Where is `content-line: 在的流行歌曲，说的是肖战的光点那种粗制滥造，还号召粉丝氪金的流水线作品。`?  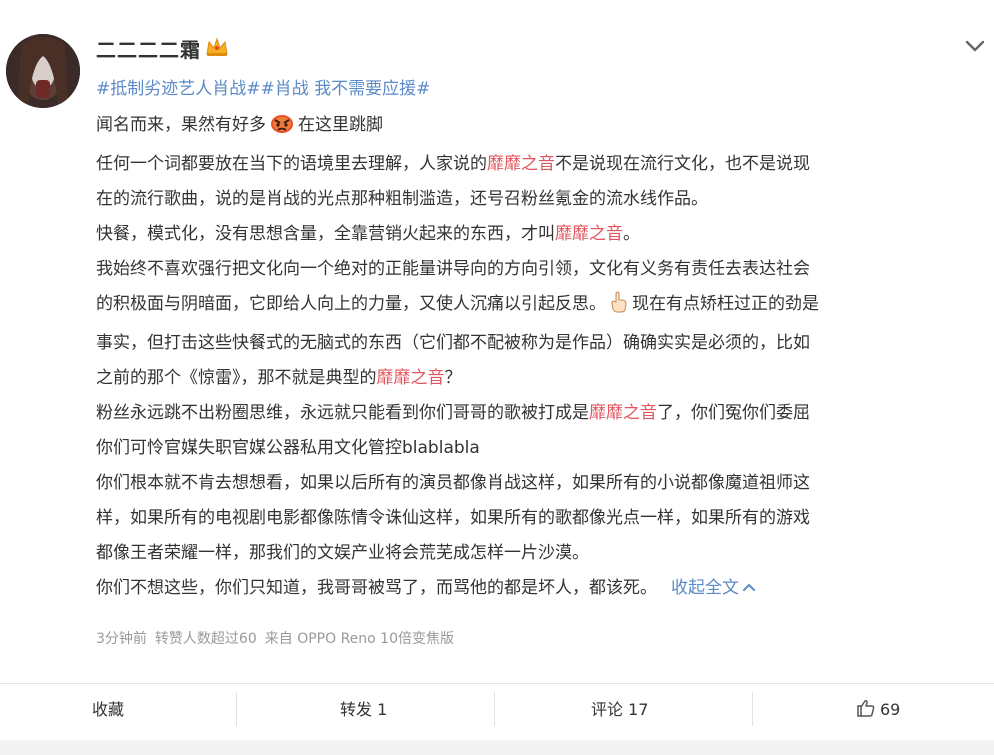 content-line: 在的流行歌曲，说的是肖战的光点那种粗制滥造，还号召粉丝氪金的流水线作品。 is located at coordinates (402, 199).